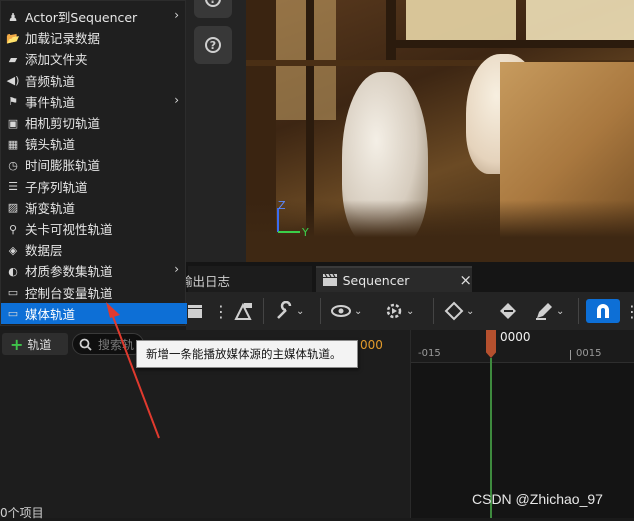 This screenshot has height=521, width=634. What do you see at coordinates (17, 344) in the screenshot?
I see `plus-icon: +` at bounding box center [17, 344].